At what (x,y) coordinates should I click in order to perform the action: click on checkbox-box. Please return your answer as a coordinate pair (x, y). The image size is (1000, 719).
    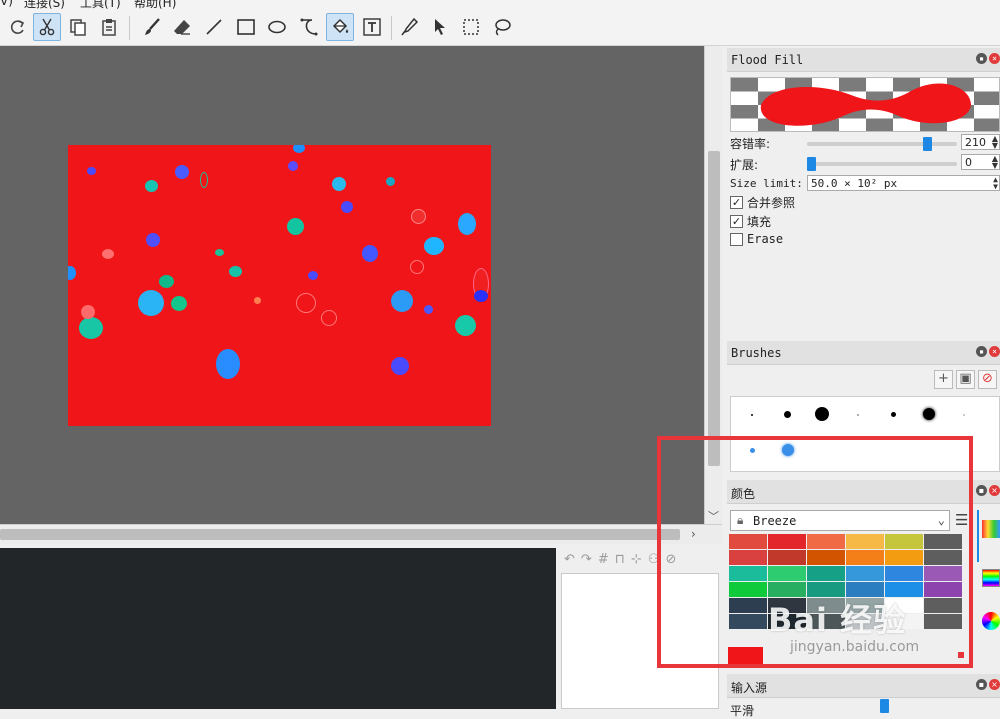
    Looking at the image, I should click on (736, 239).